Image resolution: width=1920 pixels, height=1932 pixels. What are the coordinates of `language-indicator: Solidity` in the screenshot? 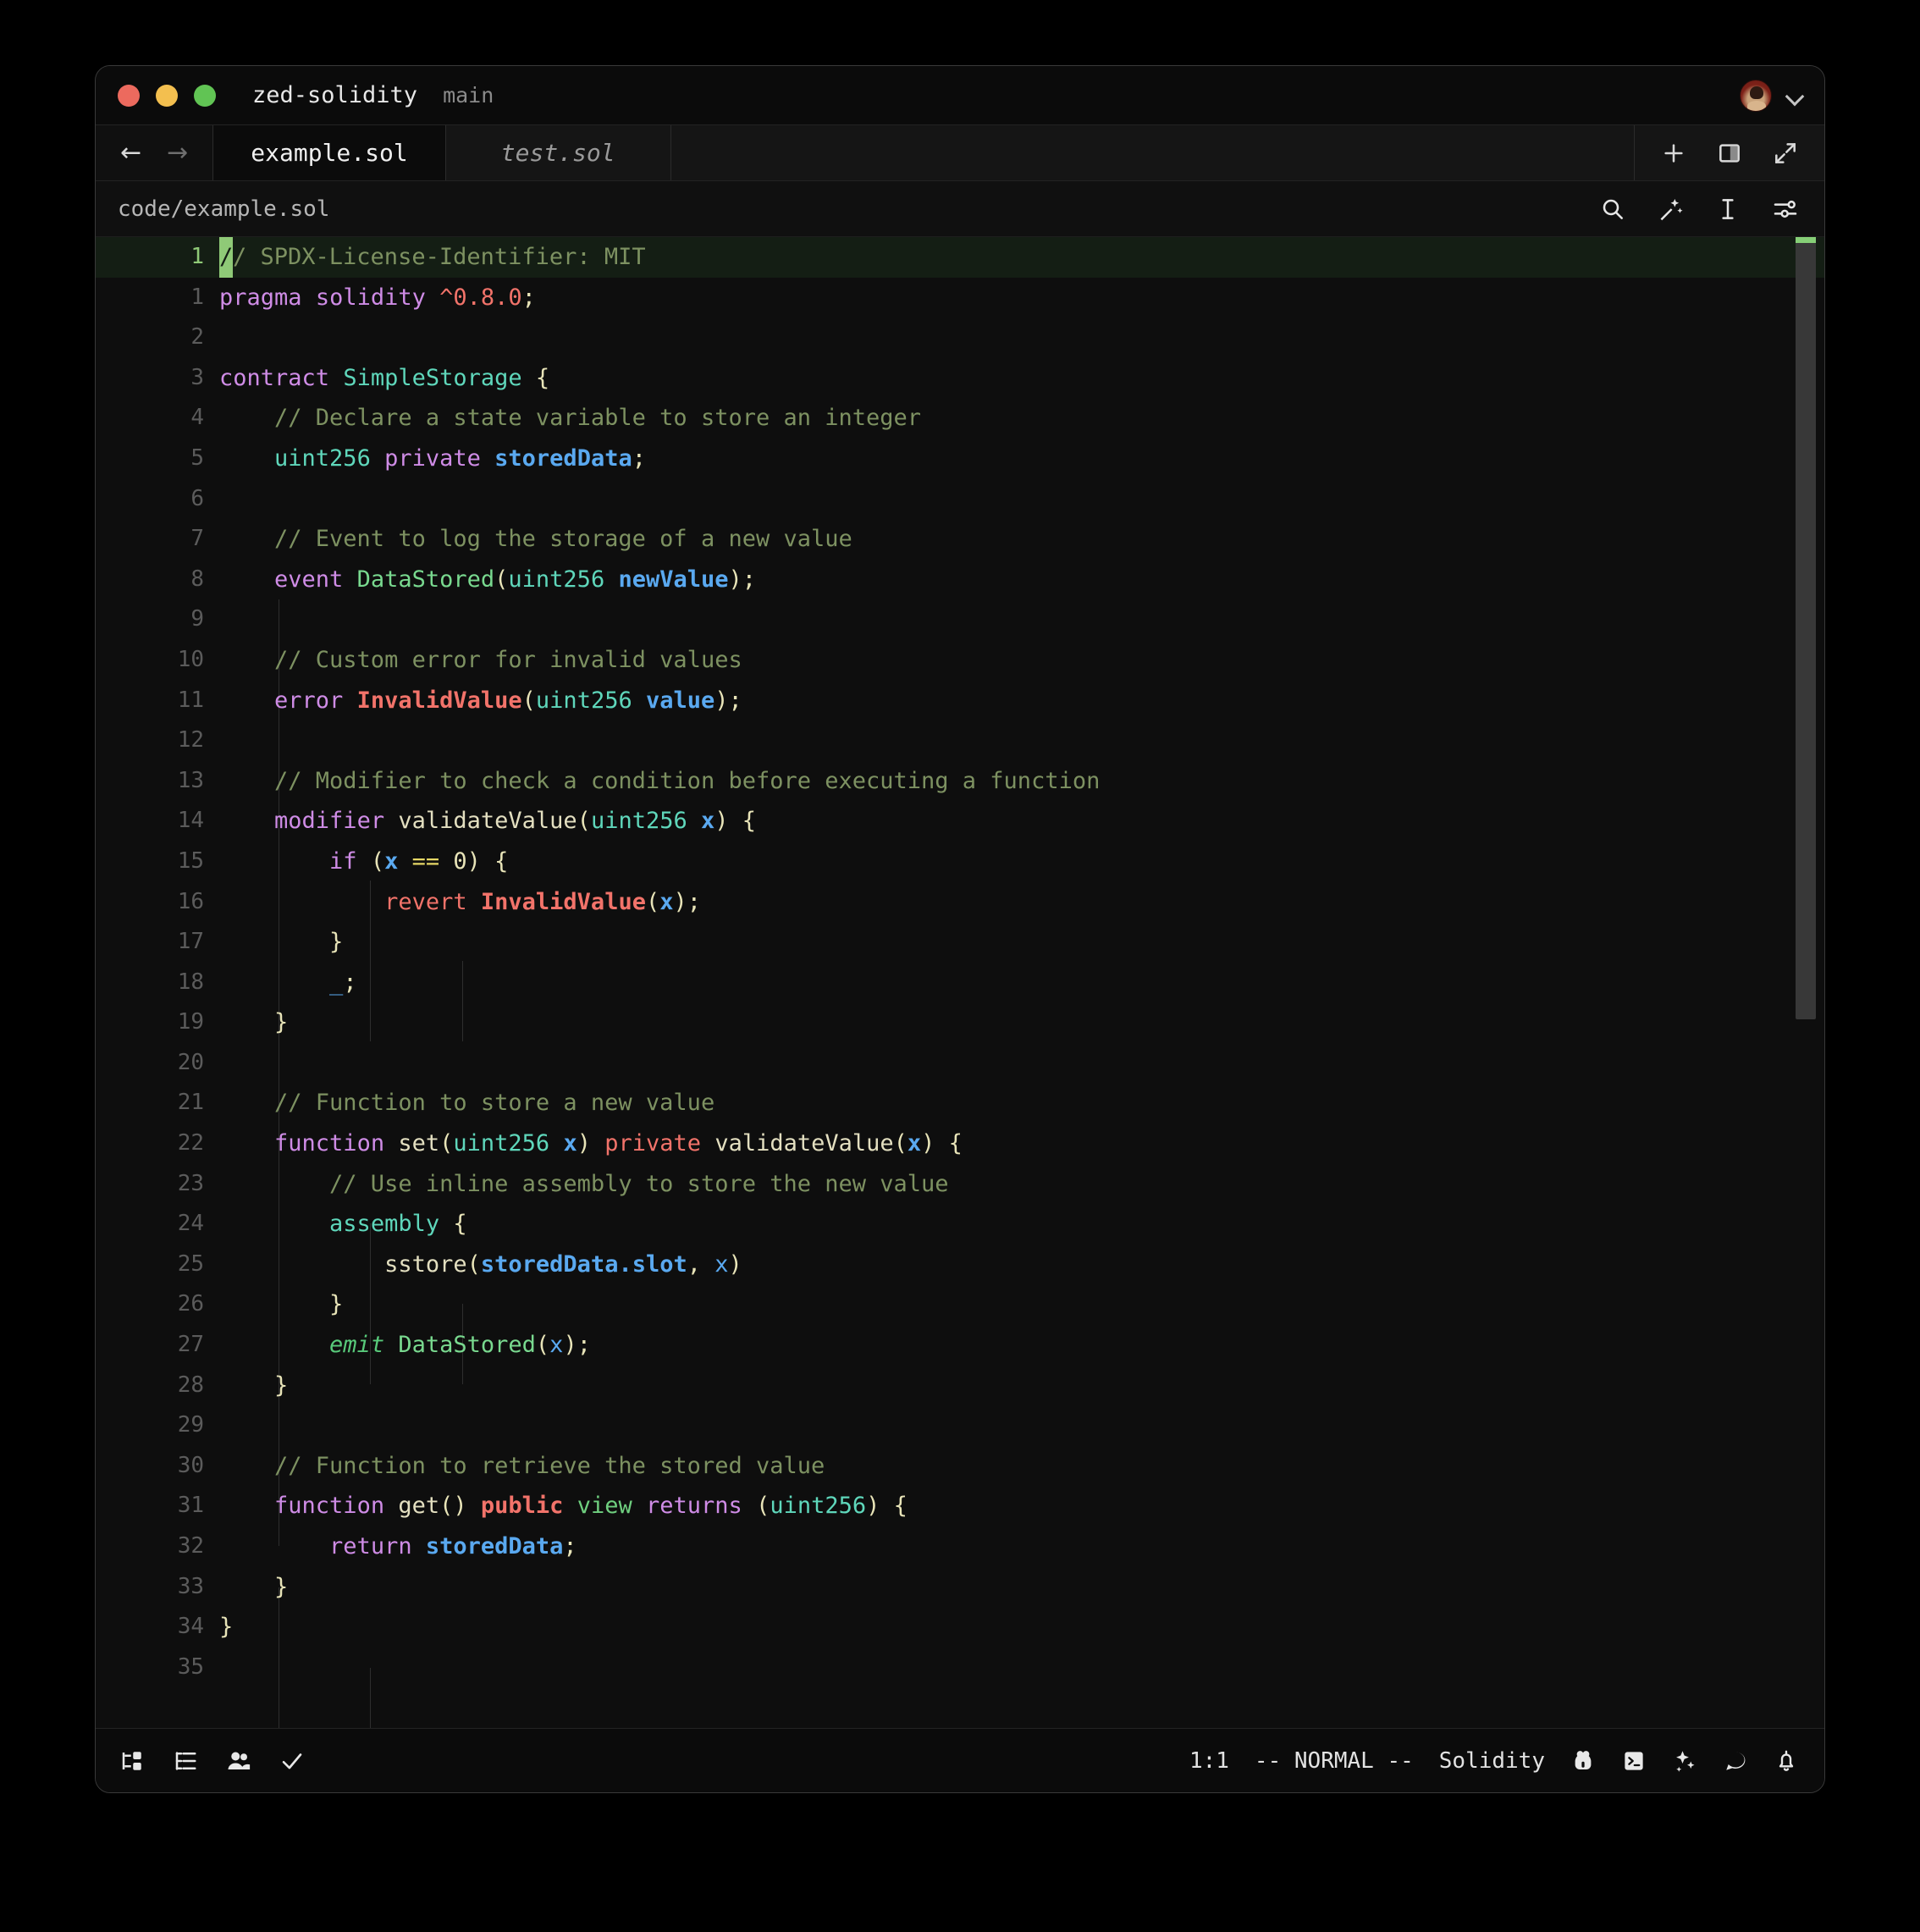 It's located at (1492, 1761).